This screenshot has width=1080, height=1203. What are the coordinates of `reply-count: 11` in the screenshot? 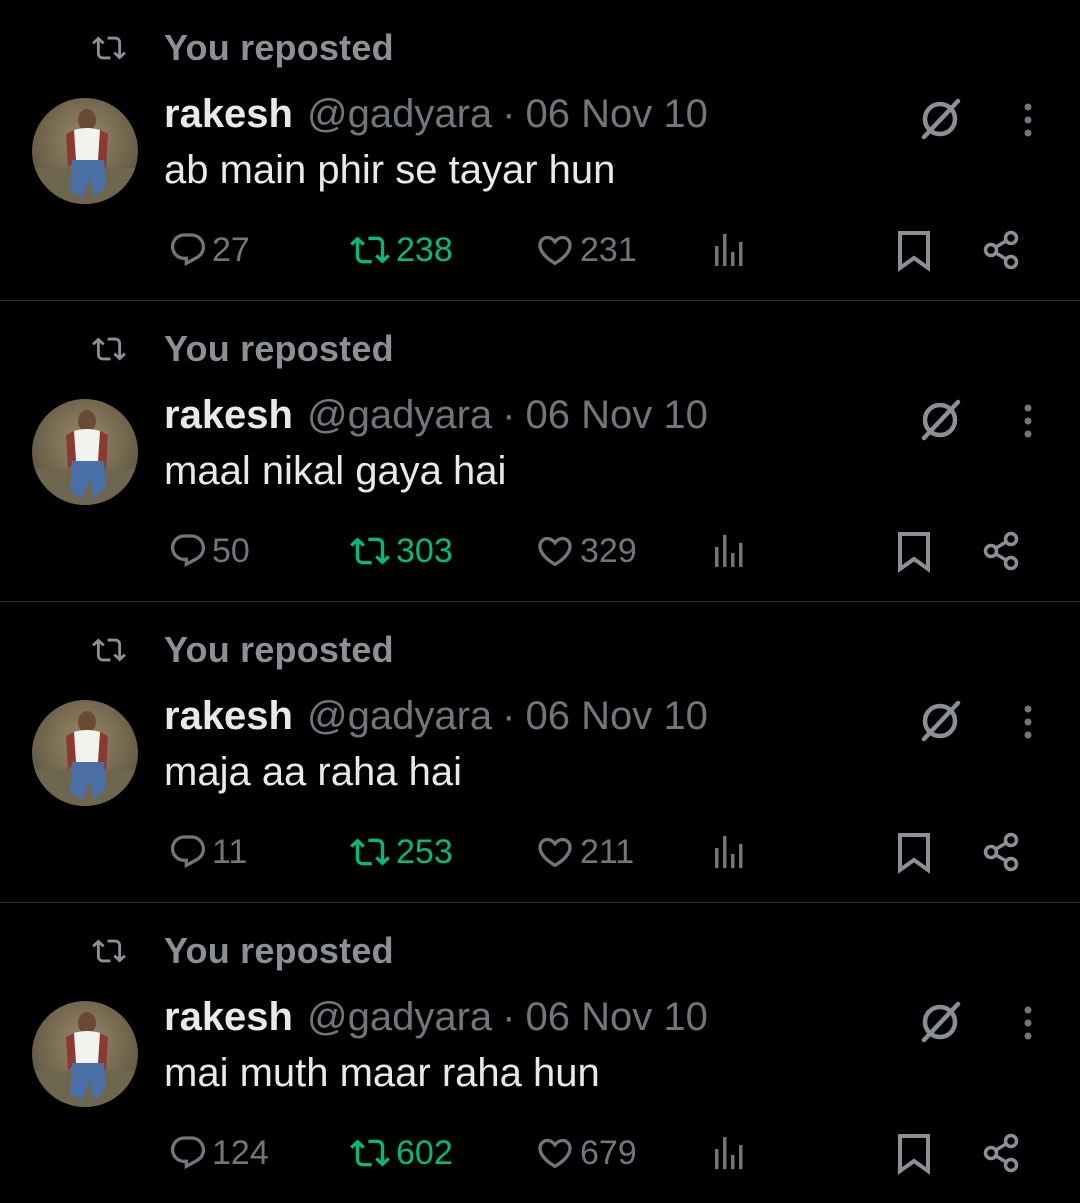 It's located at (230, 851).